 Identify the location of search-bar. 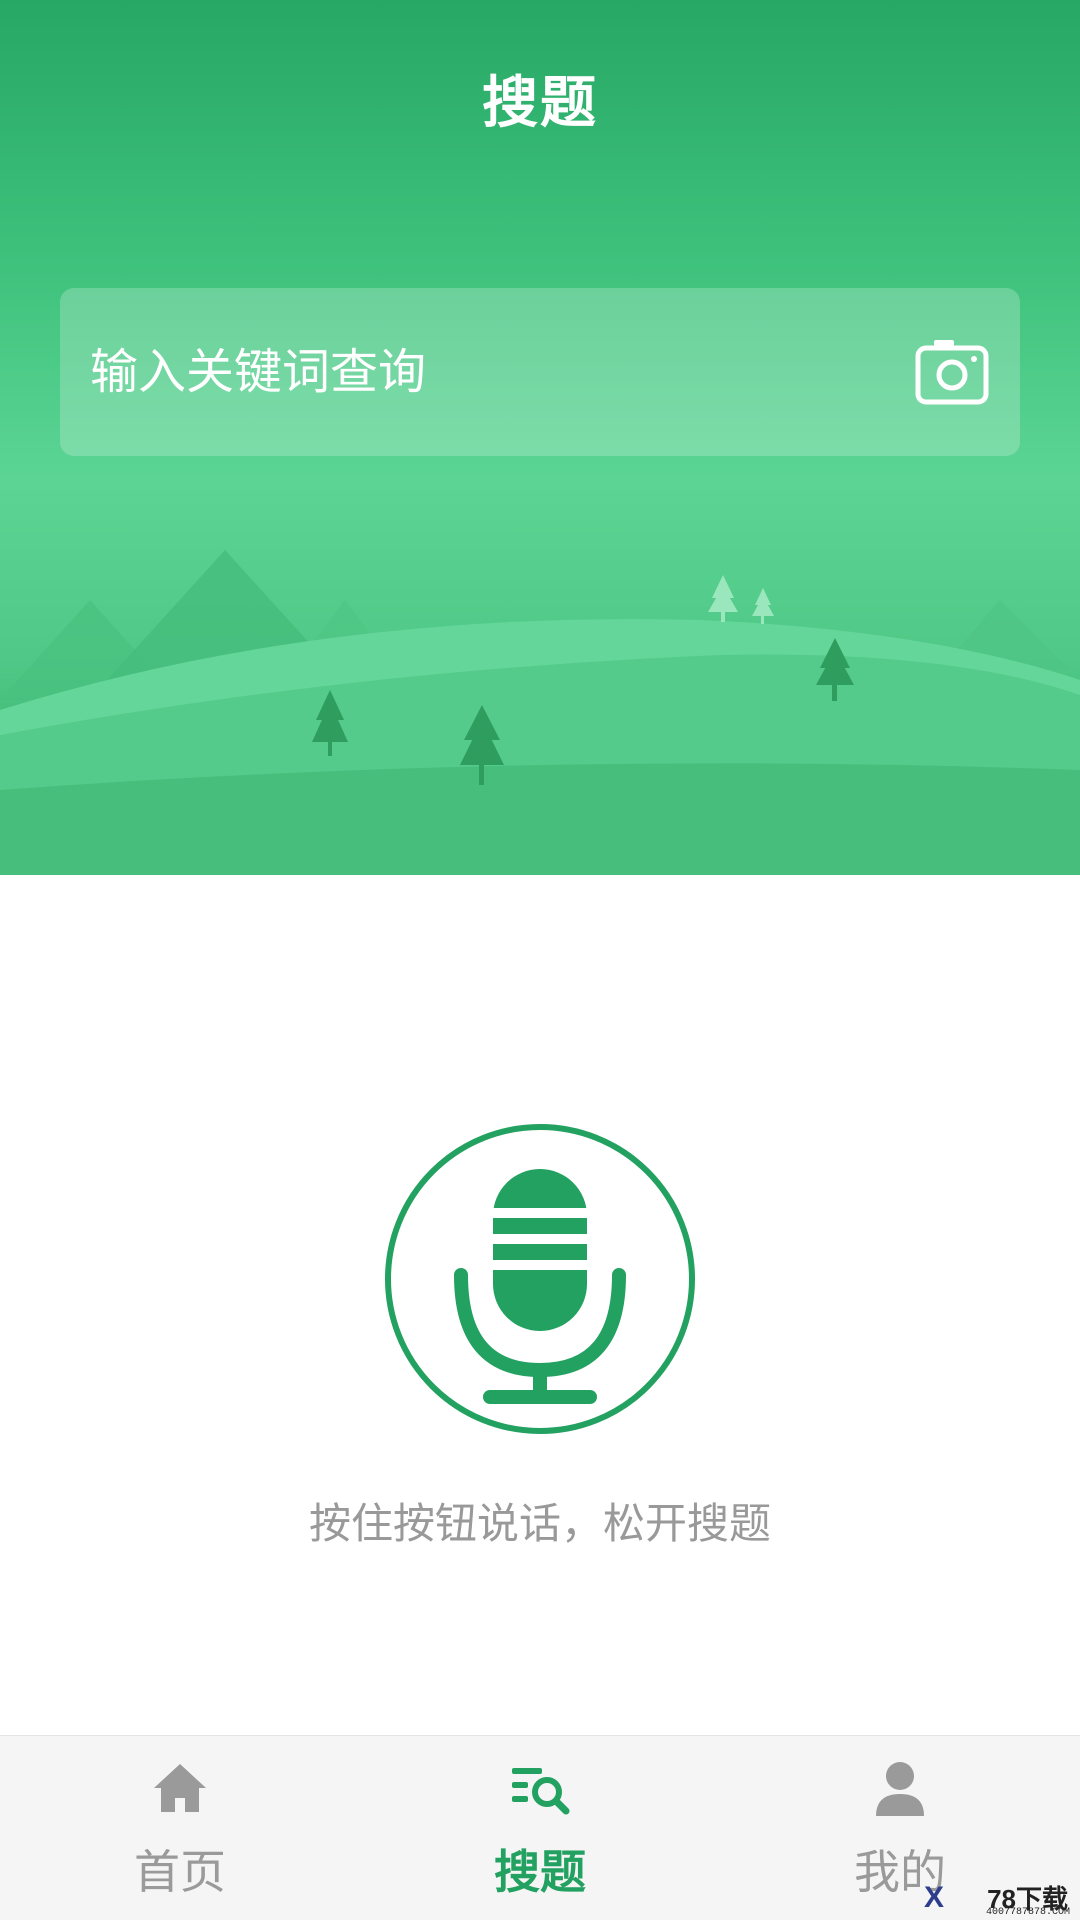
(540, 372).